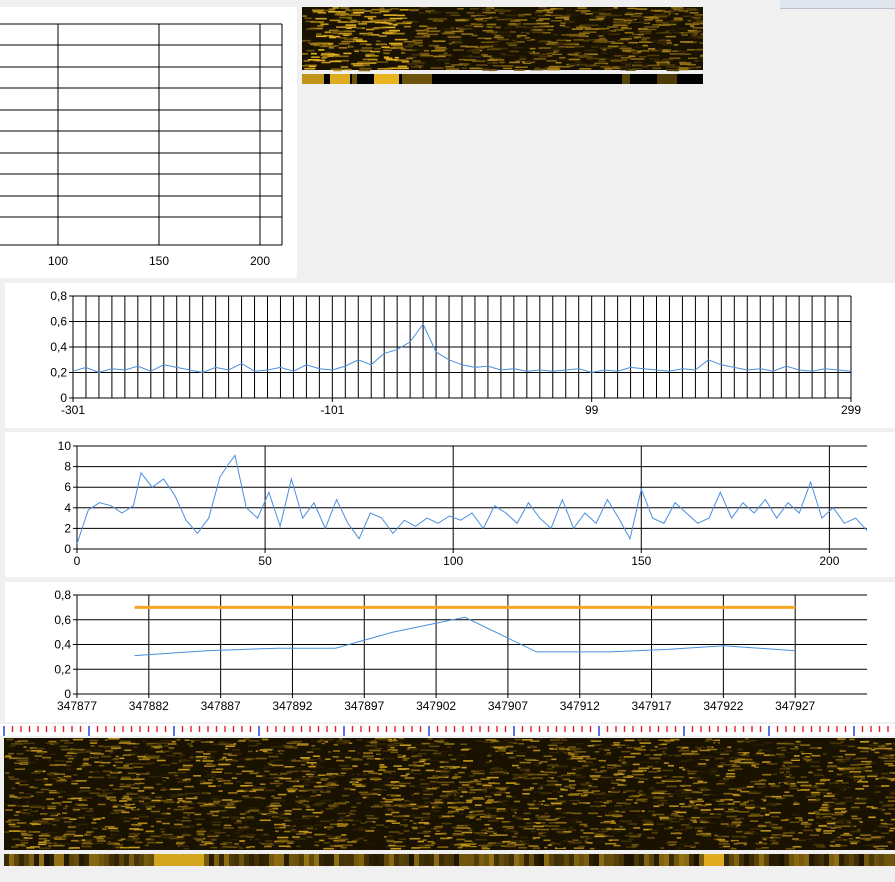 Image resolution: width=895 pixels, height=882 pixels. I want to click on x-tick-label: 100, so click(58, 261).